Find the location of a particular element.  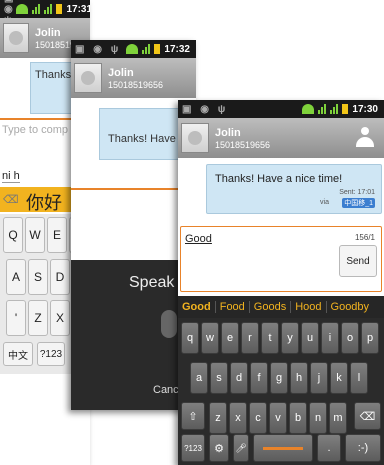

message-text: Thanks! Have a is located at coordinates (147, 139).